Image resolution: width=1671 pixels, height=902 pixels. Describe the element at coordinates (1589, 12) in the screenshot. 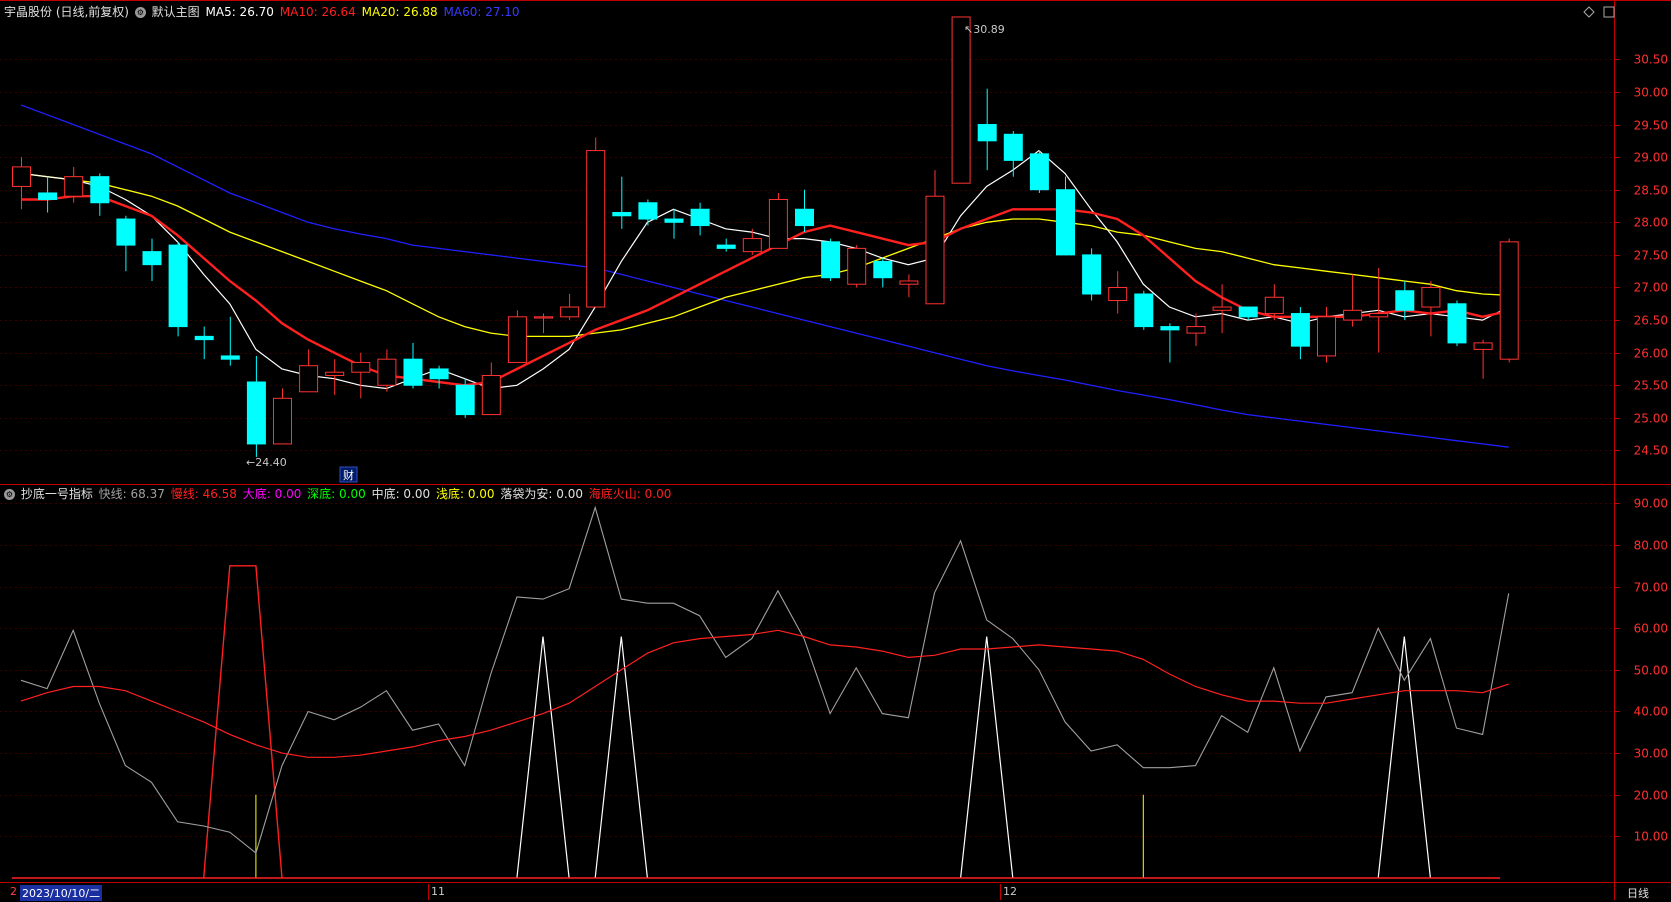

I see `diamond-icon` at that location.